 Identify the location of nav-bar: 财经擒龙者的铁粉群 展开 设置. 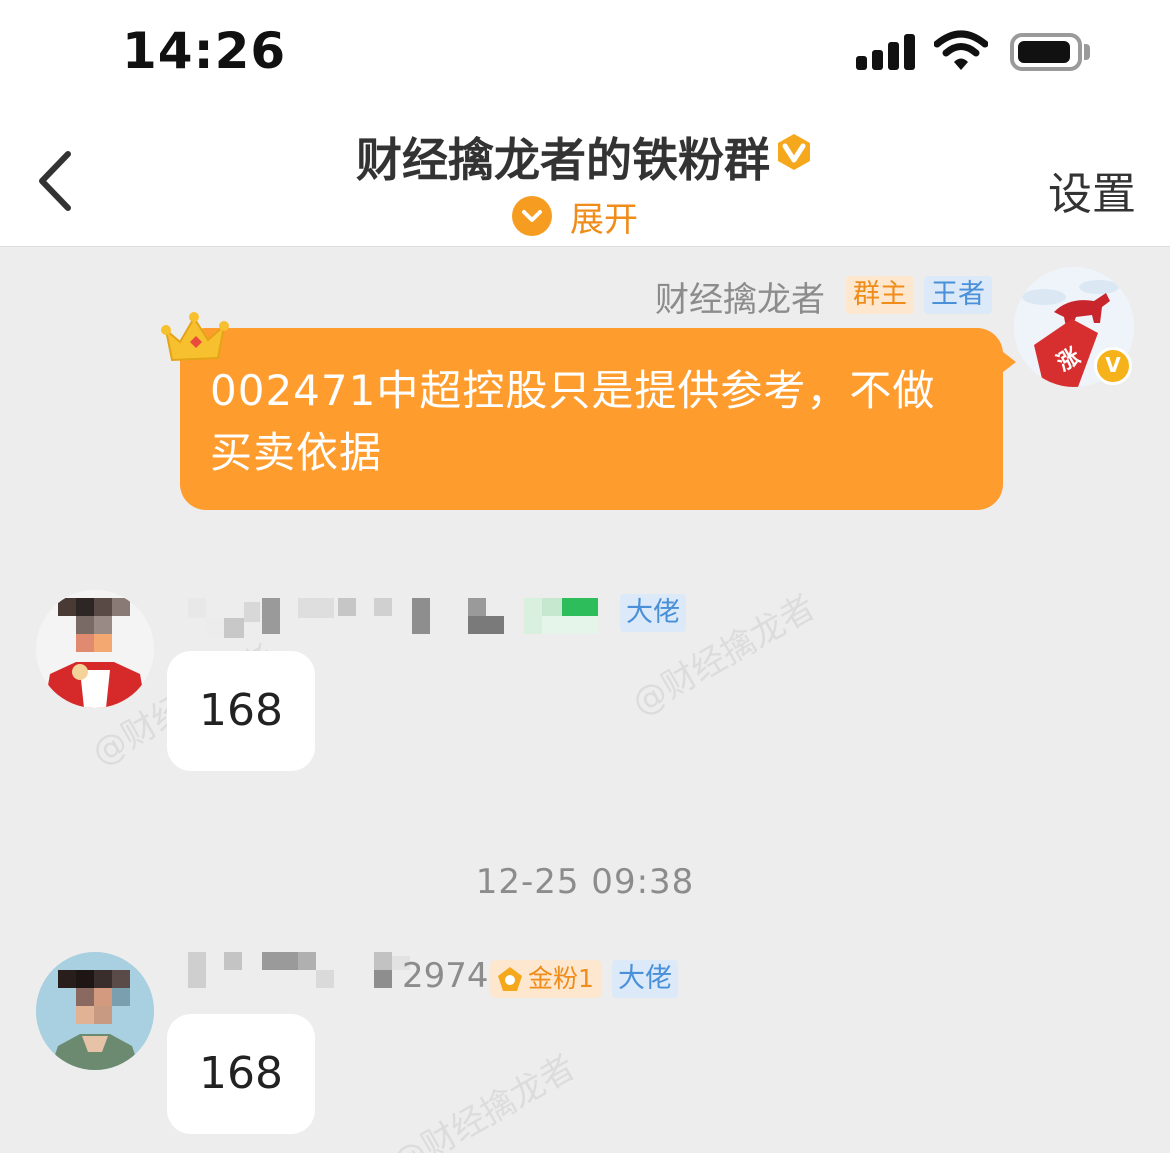
(585, 173).